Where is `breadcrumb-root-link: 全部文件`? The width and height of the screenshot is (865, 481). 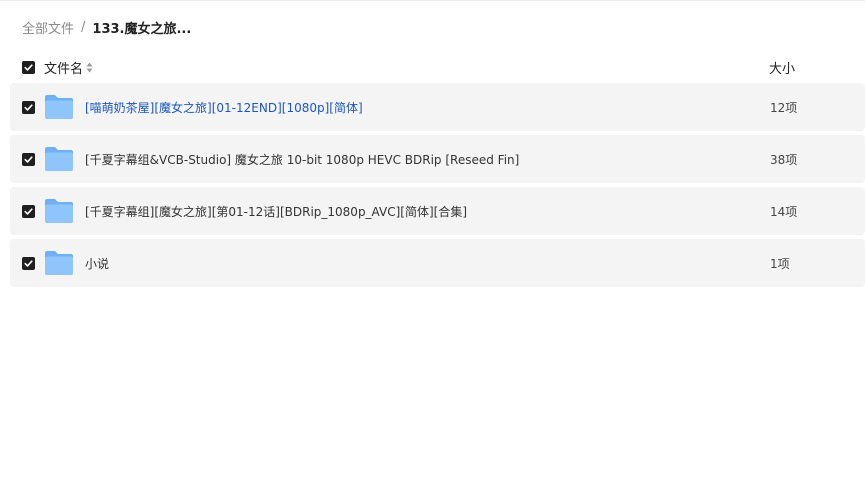 breadcrumb-root-link: 全部文件 is located at coordinates (48, 27).